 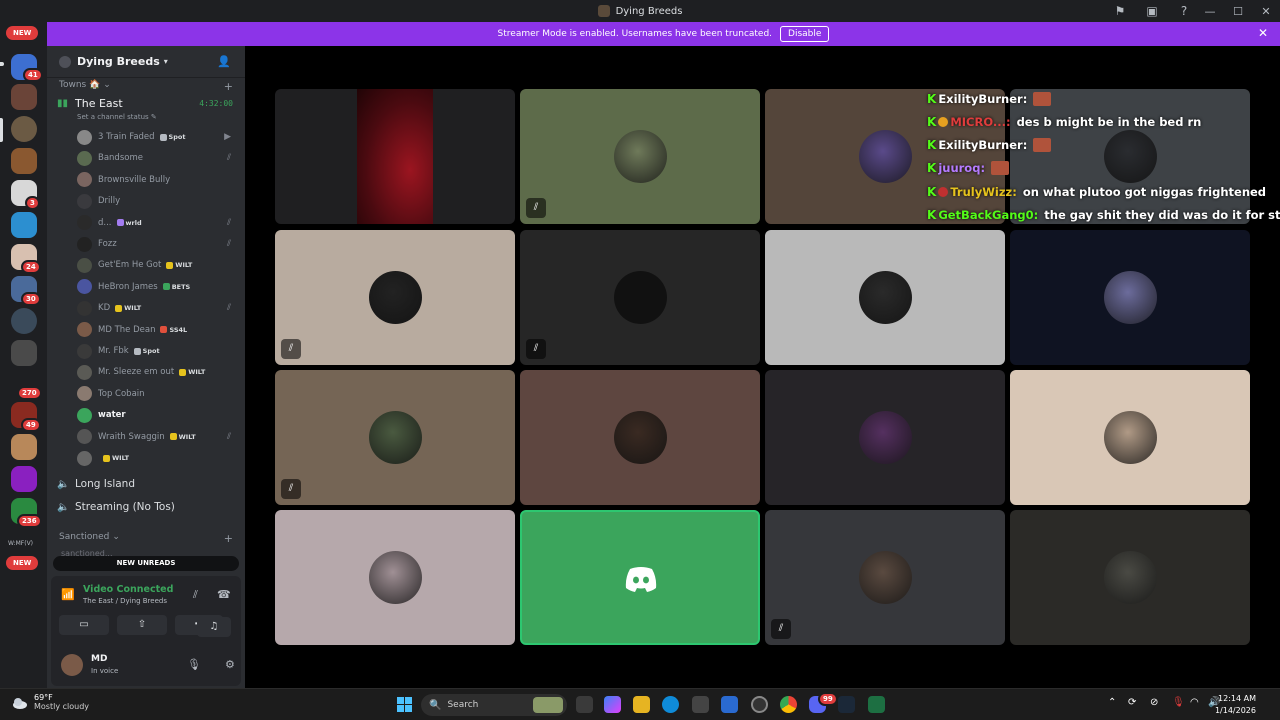 I want to click on voice-member: Drilly, so click(x=158, y=201).